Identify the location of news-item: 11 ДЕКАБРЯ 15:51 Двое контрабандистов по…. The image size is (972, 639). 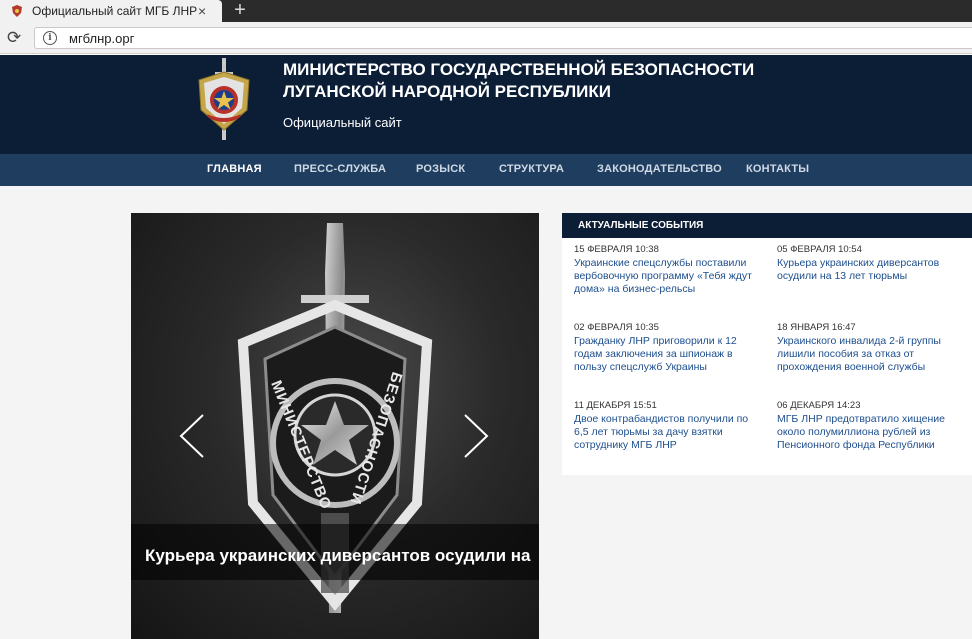
(669, 426).